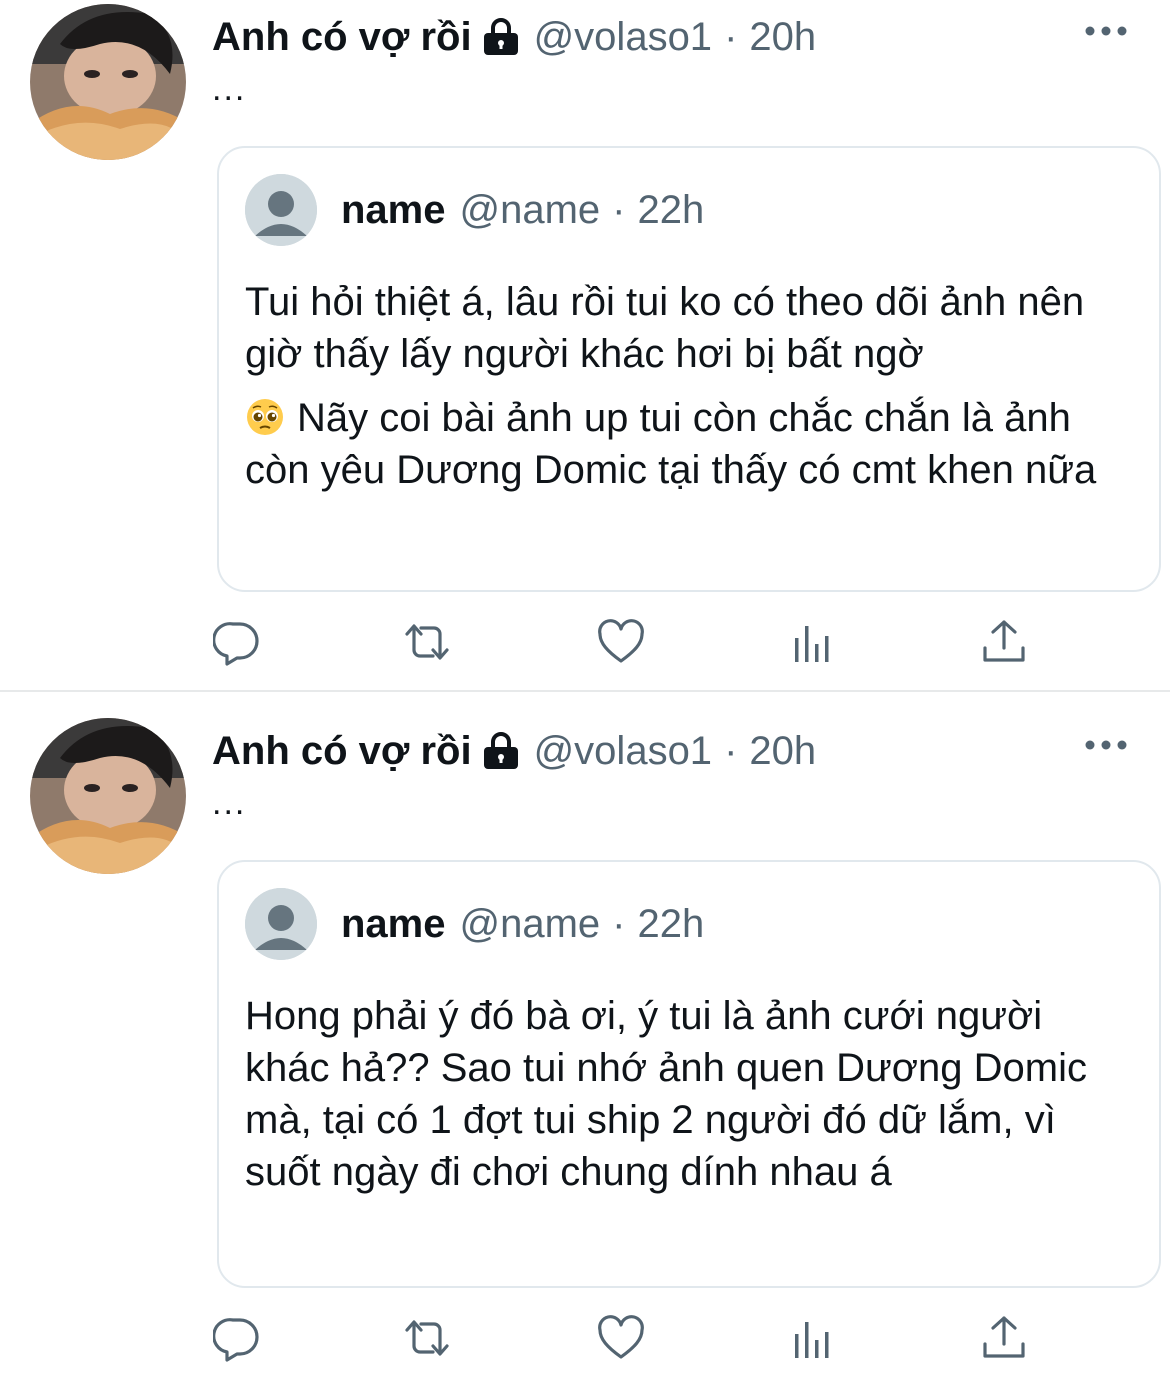 The width and height of the screenshot is (1170, 1377). What do you see at coordinates (585, 691) in the screenshot?
I see `tweet-divider` at bounding box center [585, 691].